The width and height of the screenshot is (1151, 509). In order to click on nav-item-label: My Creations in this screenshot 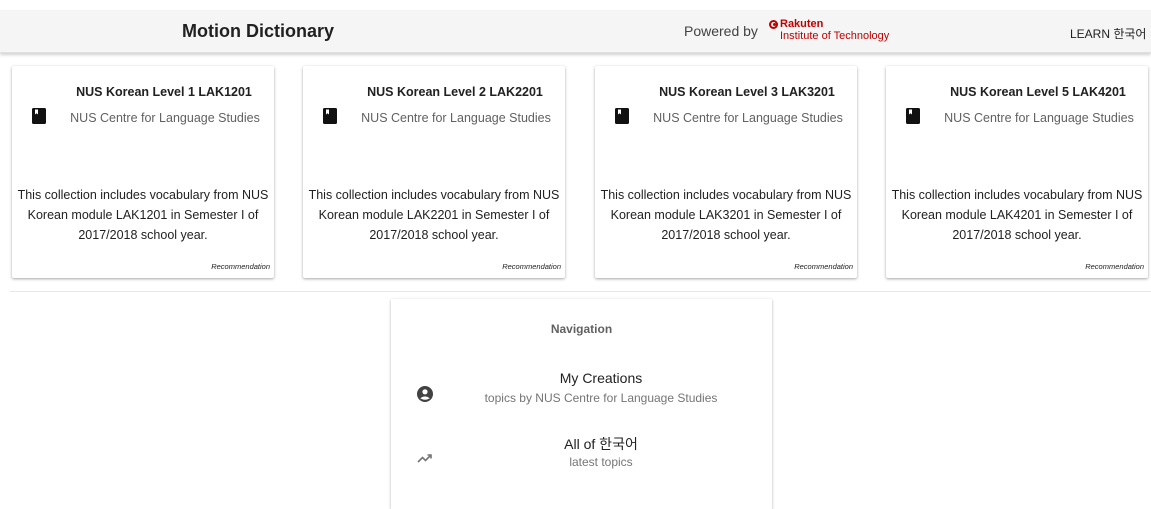, I will do `click(601, 378)`.